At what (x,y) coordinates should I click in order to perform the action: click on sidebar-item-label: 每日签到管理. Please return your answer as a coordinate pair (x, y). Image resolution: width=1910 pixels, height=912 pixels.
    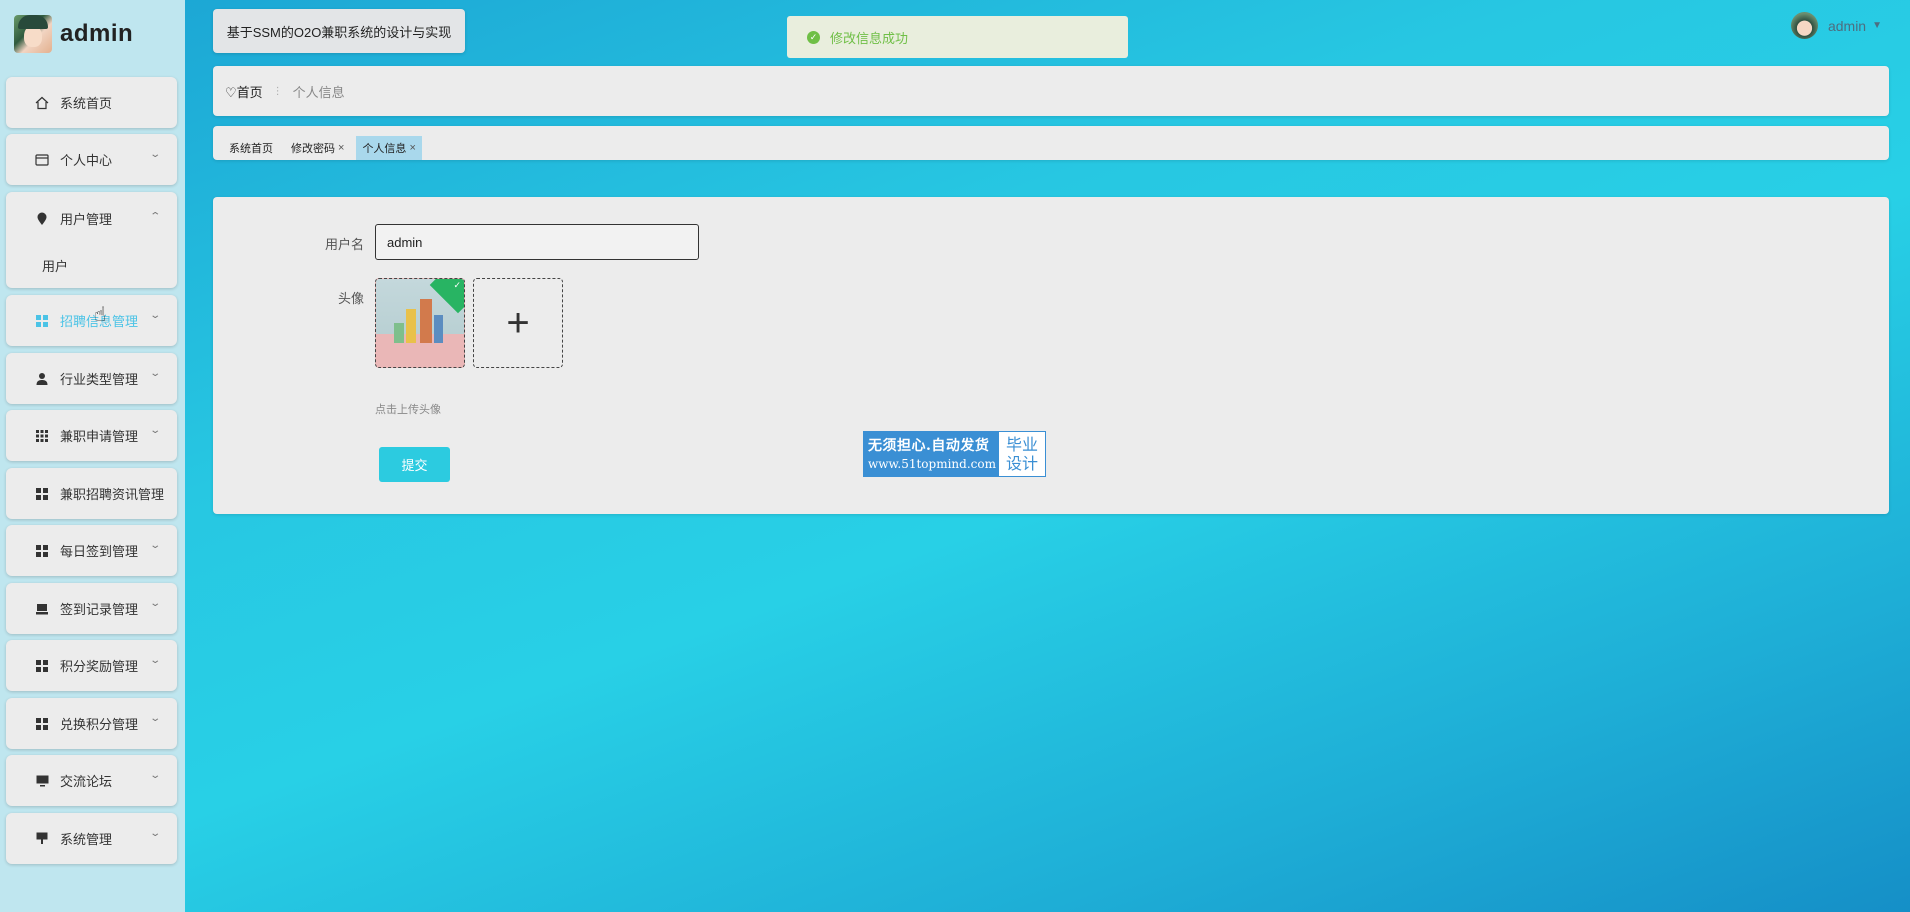
    Looking at the image, I should click on (99, 551).